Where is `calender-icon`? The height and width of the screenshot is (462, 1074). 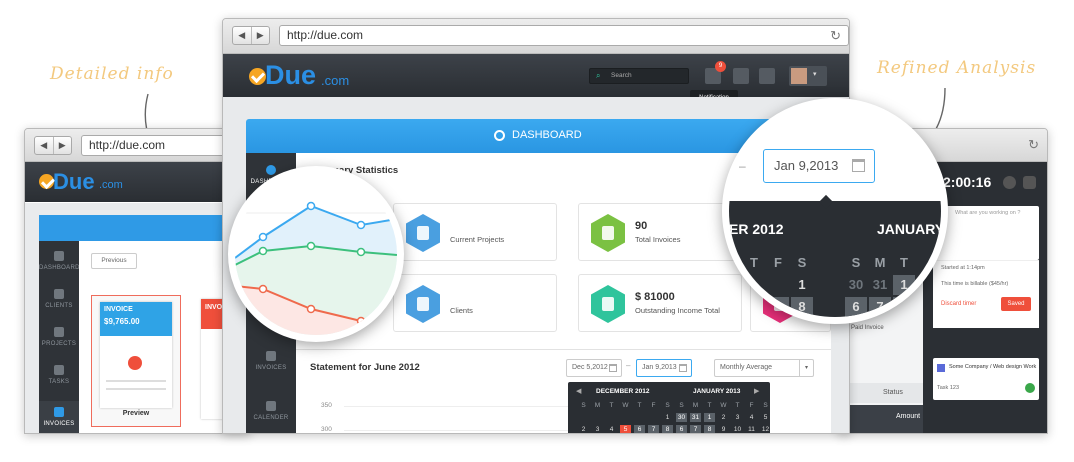 calender-icon is located at coordinates (271, 406).